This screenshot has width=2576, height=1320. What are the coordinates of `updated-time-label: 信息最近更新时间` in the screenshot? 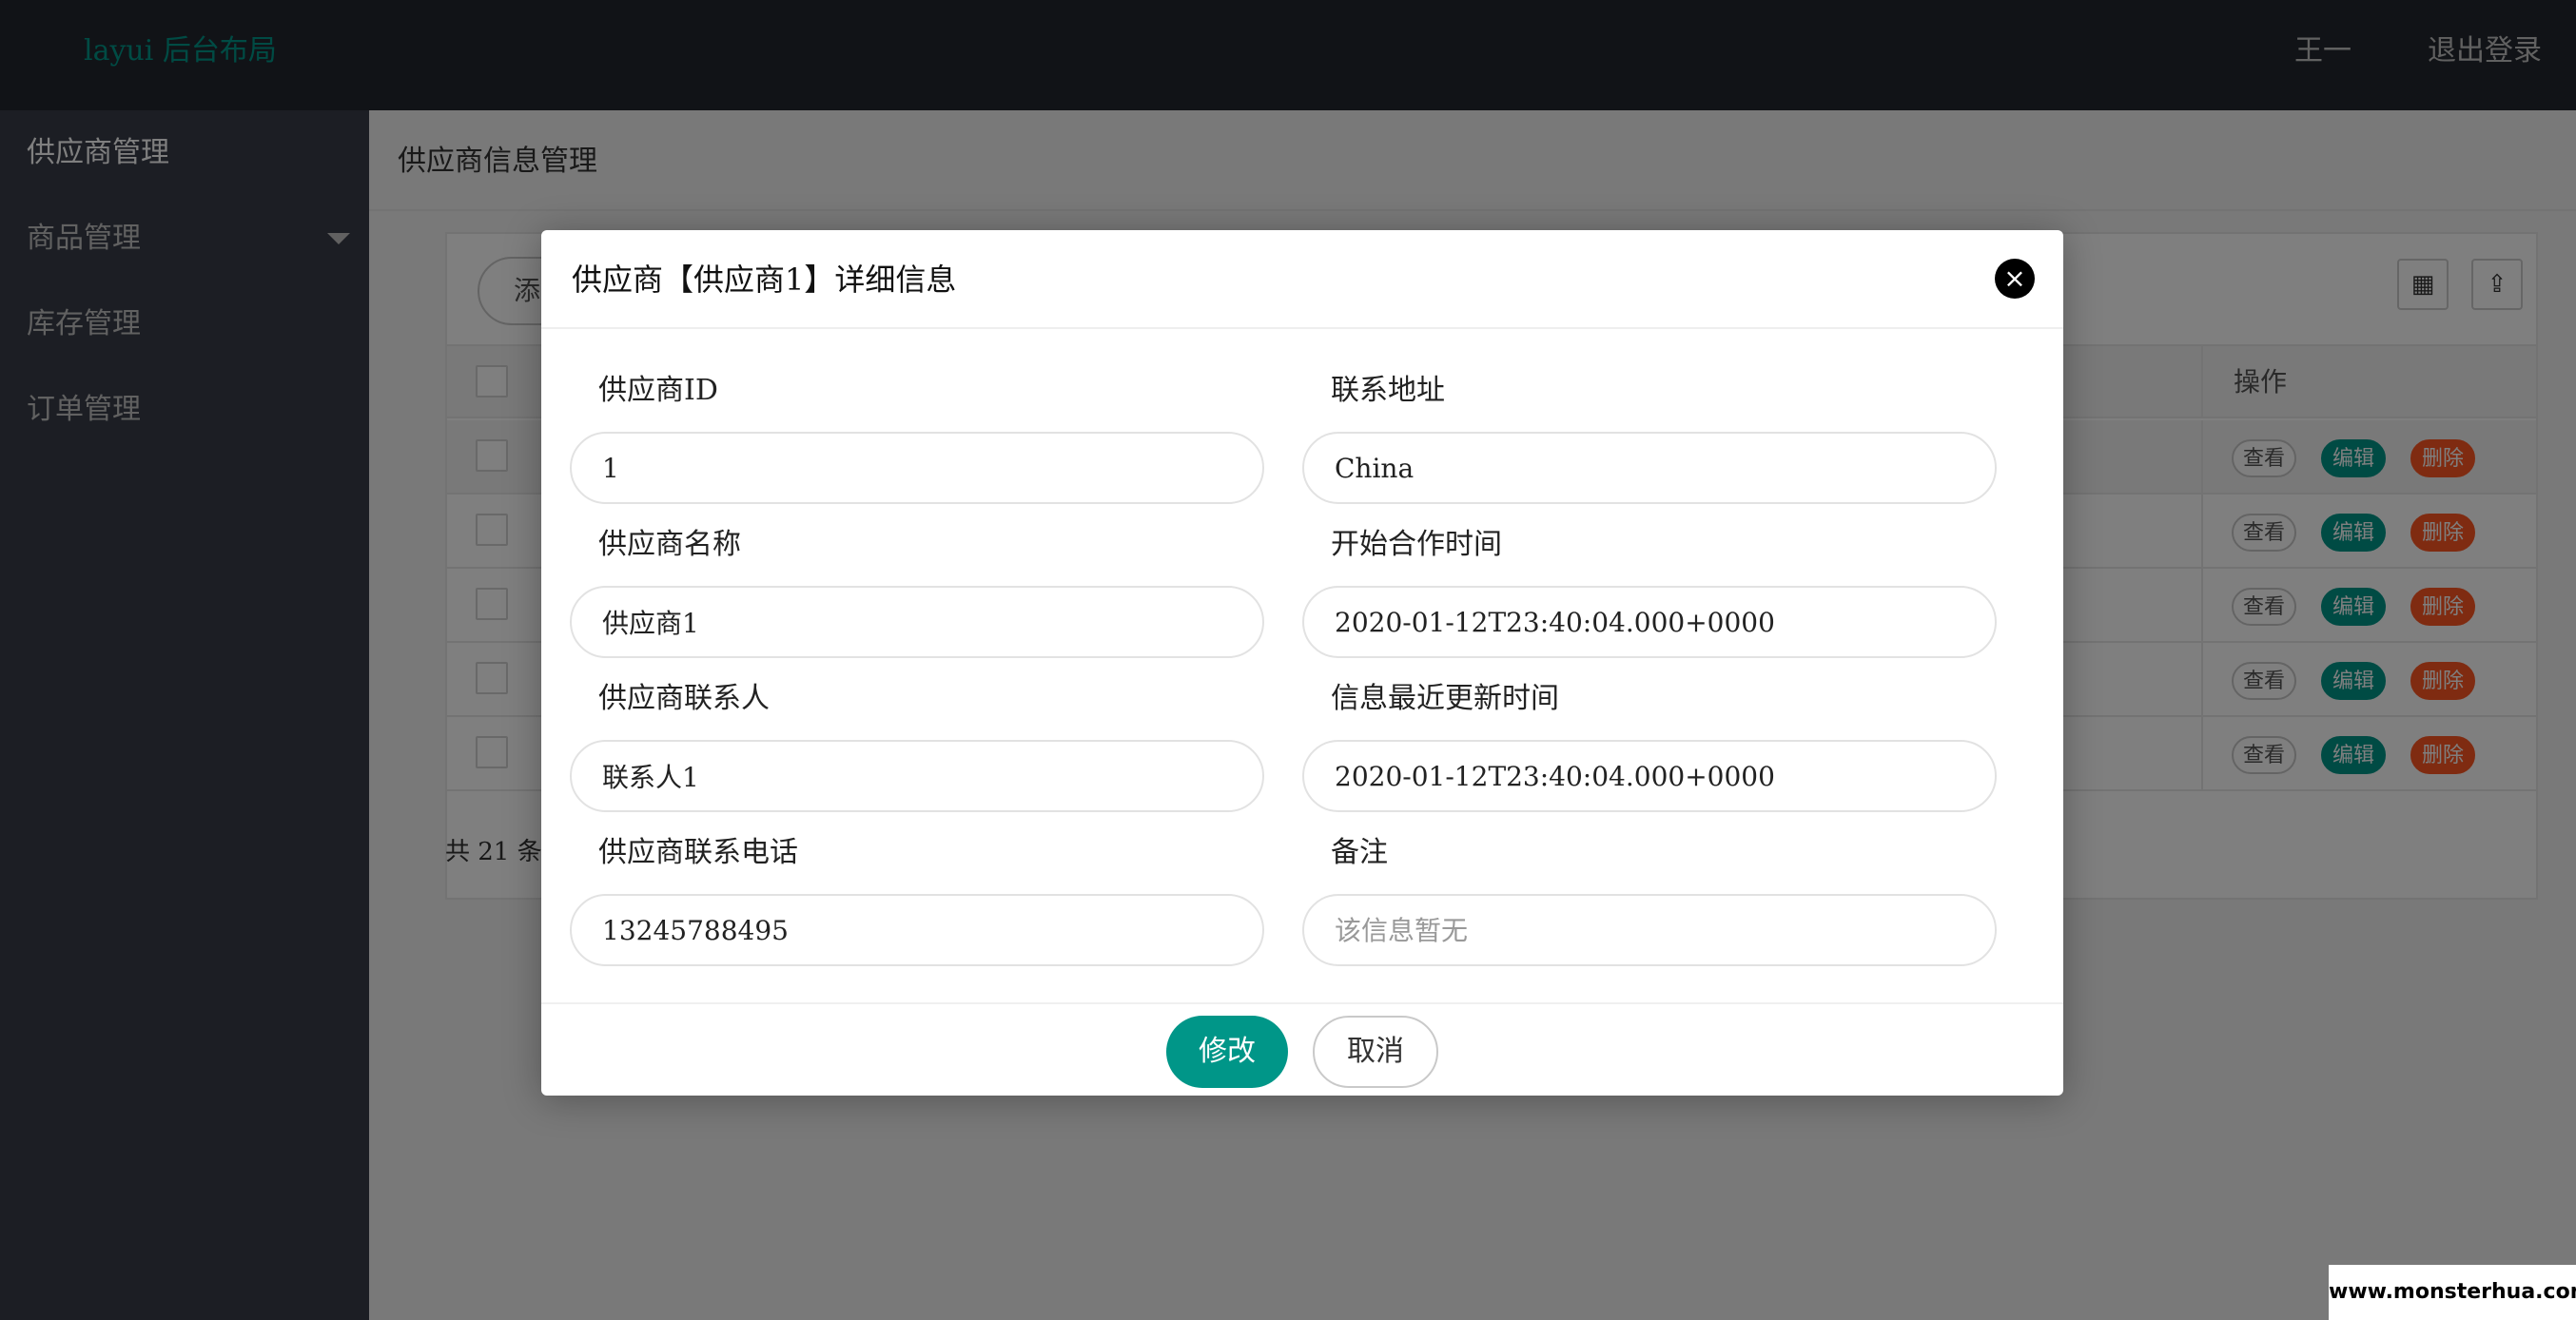 It's located at (1445, 698).